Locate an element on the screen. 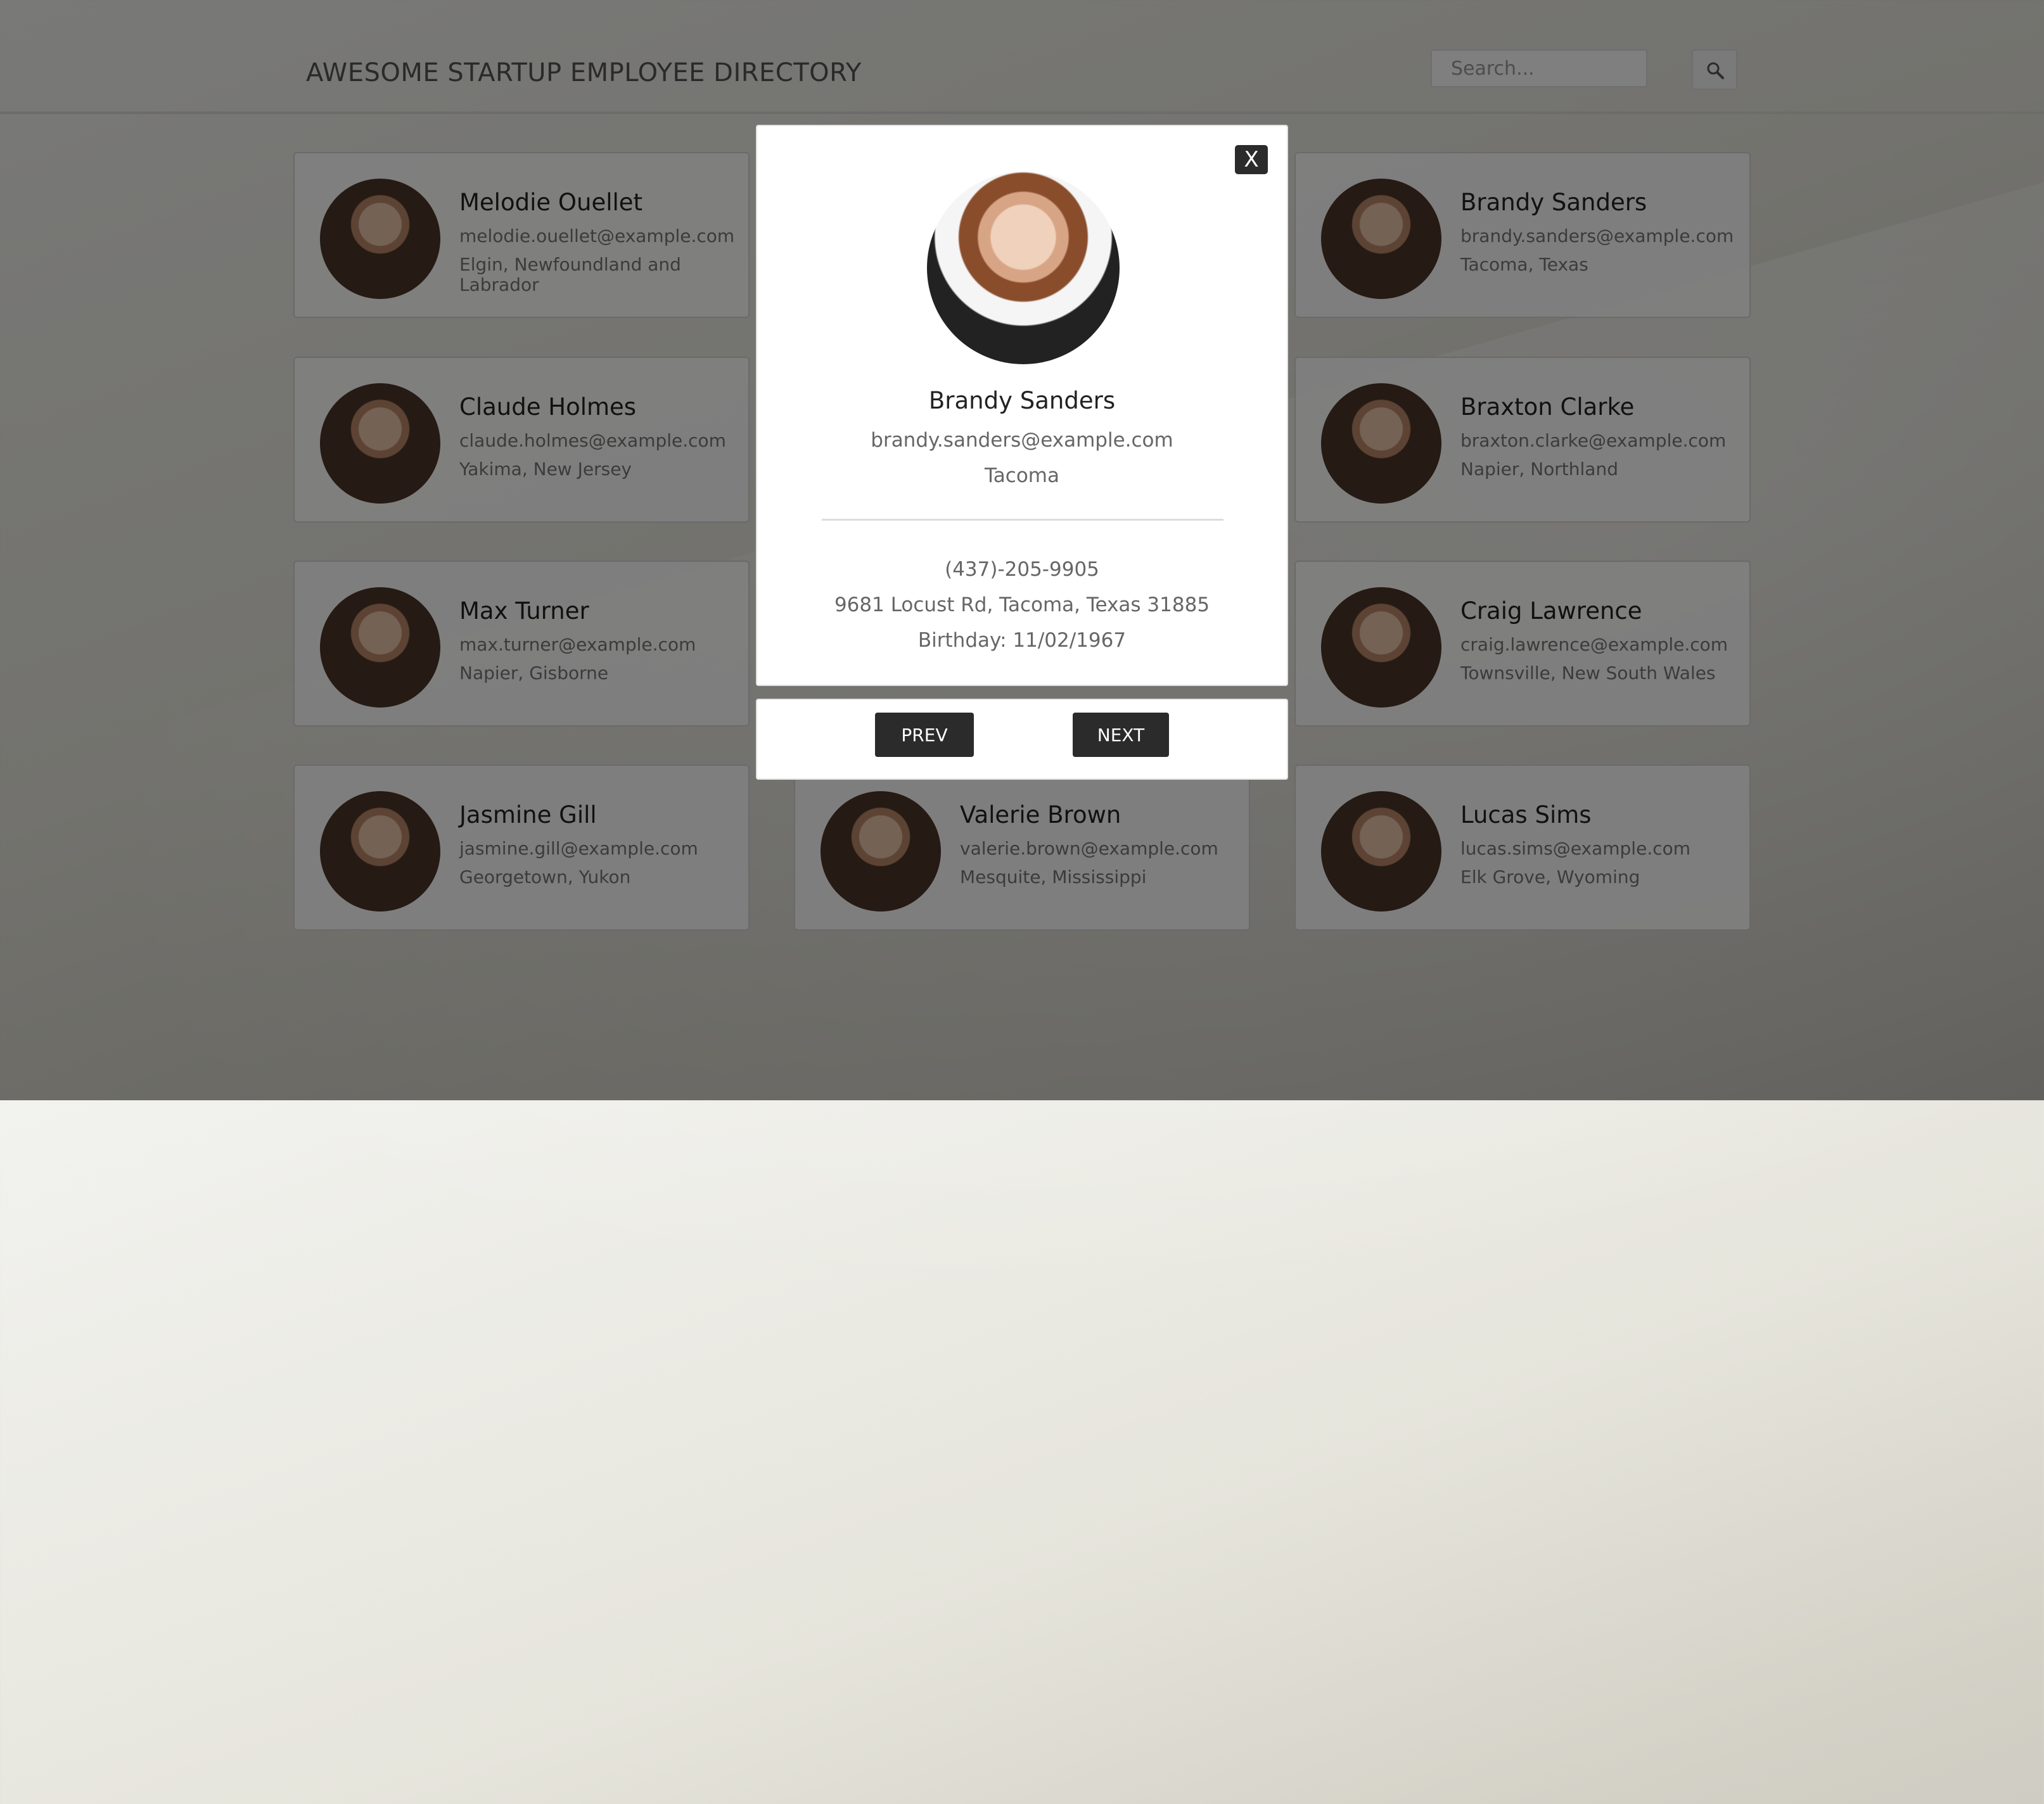 The image size is (2044, 1804). modal-email: brandy.sanders@example.com is located at coordinates (1022, 440).